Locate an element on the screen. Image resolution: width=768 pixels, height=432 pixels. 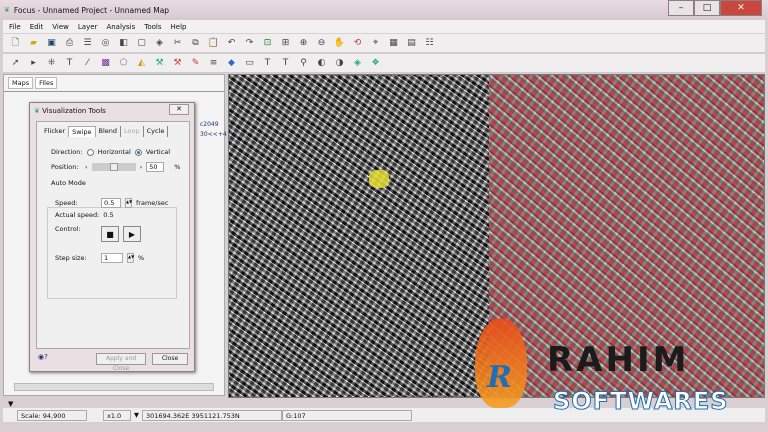
layer-stack-icon: ◈ is located at coordinates (357, 63).